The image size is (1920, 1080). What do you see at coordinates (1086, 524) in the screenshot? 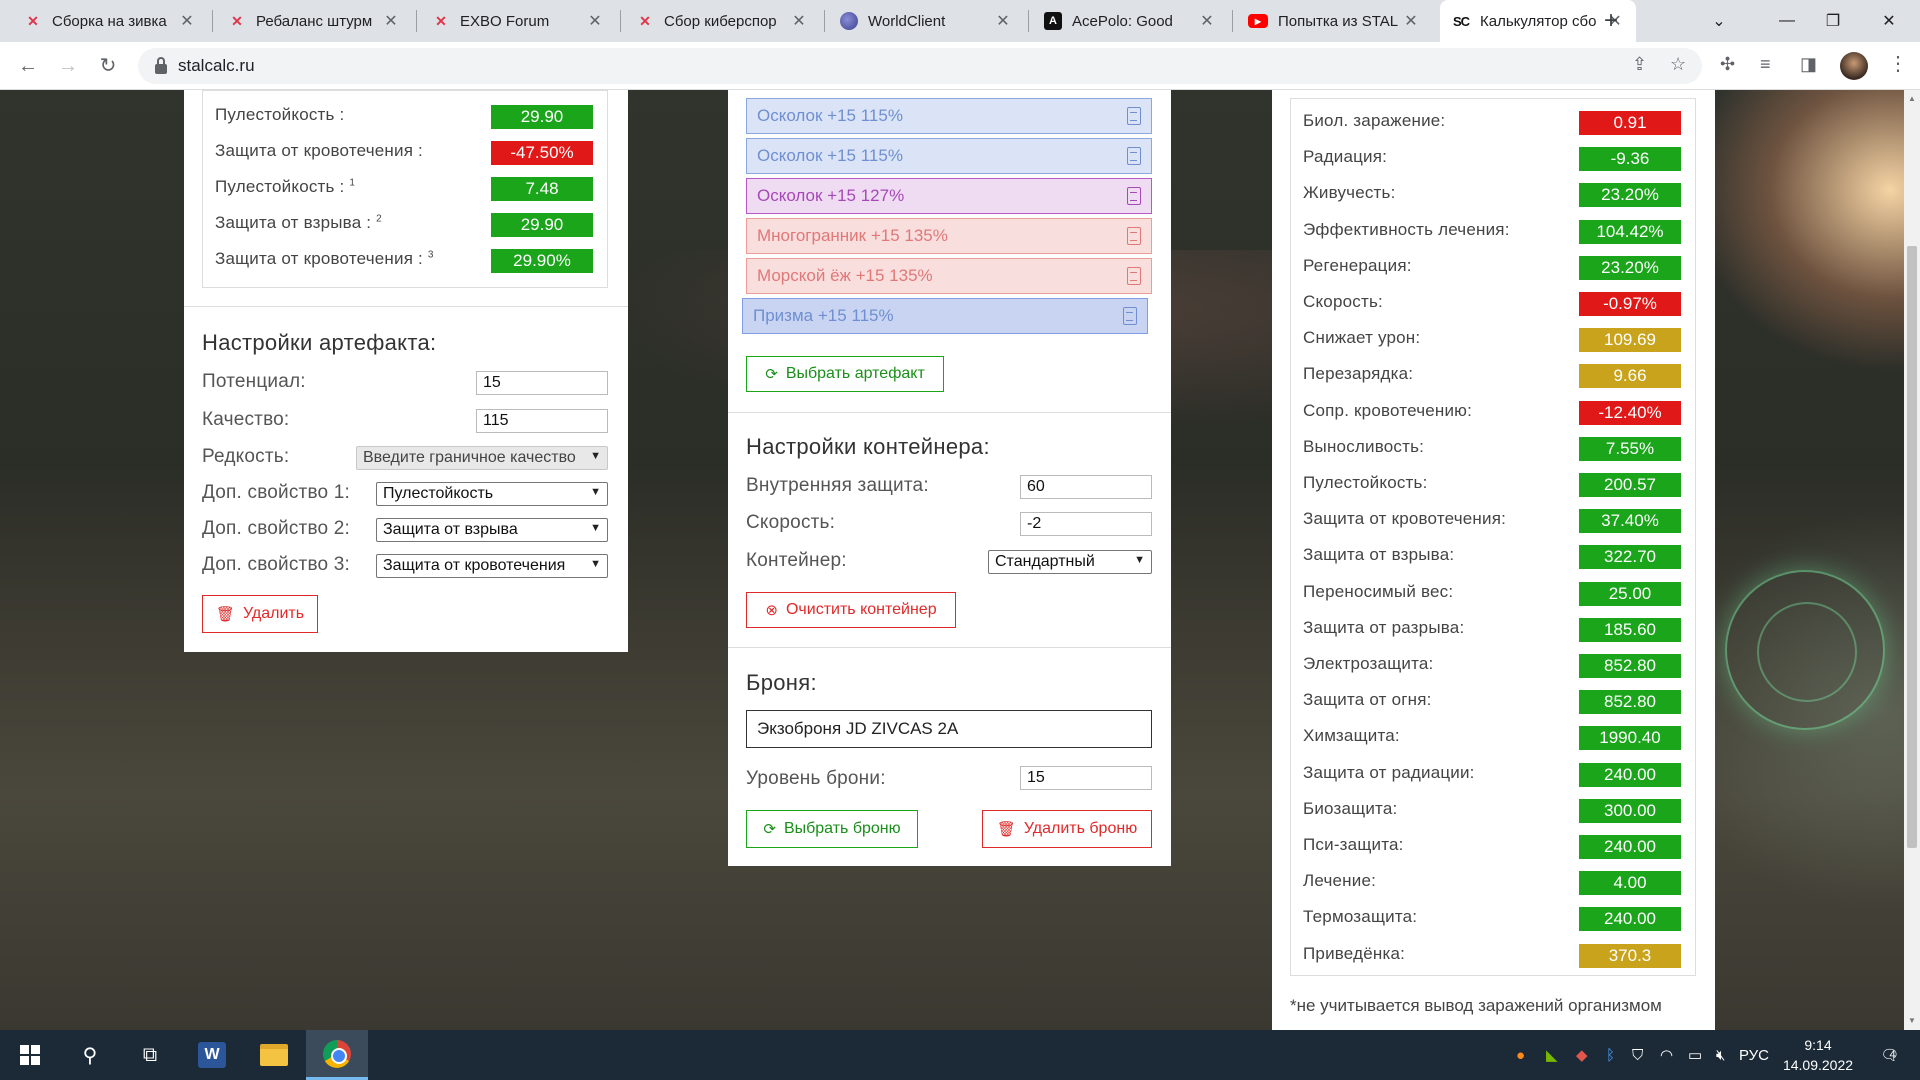
I see `container-speed-input: -2` at bounding box center [1086, 524].